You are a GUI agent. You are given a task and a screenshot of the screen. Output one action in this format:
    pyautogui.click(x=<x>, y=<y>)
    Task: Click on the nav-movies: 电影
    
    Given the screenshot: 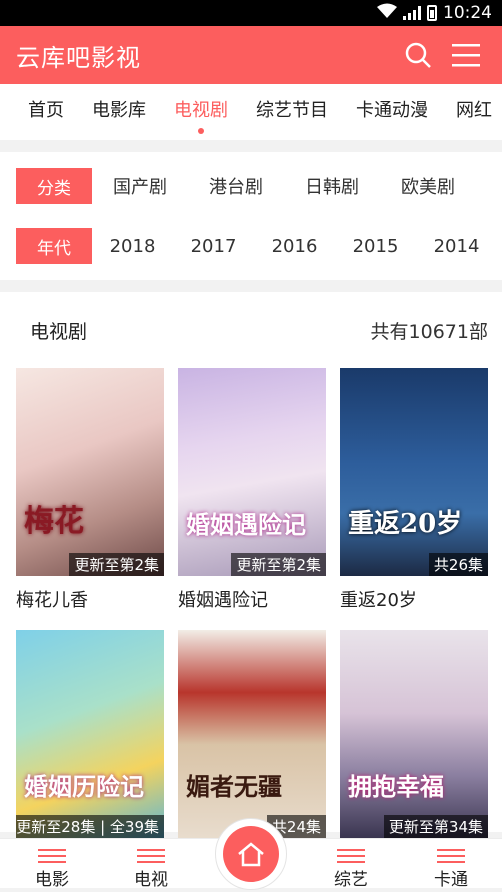 What is the action you would take?
    pyautogui.click(x=52, y=869)
    